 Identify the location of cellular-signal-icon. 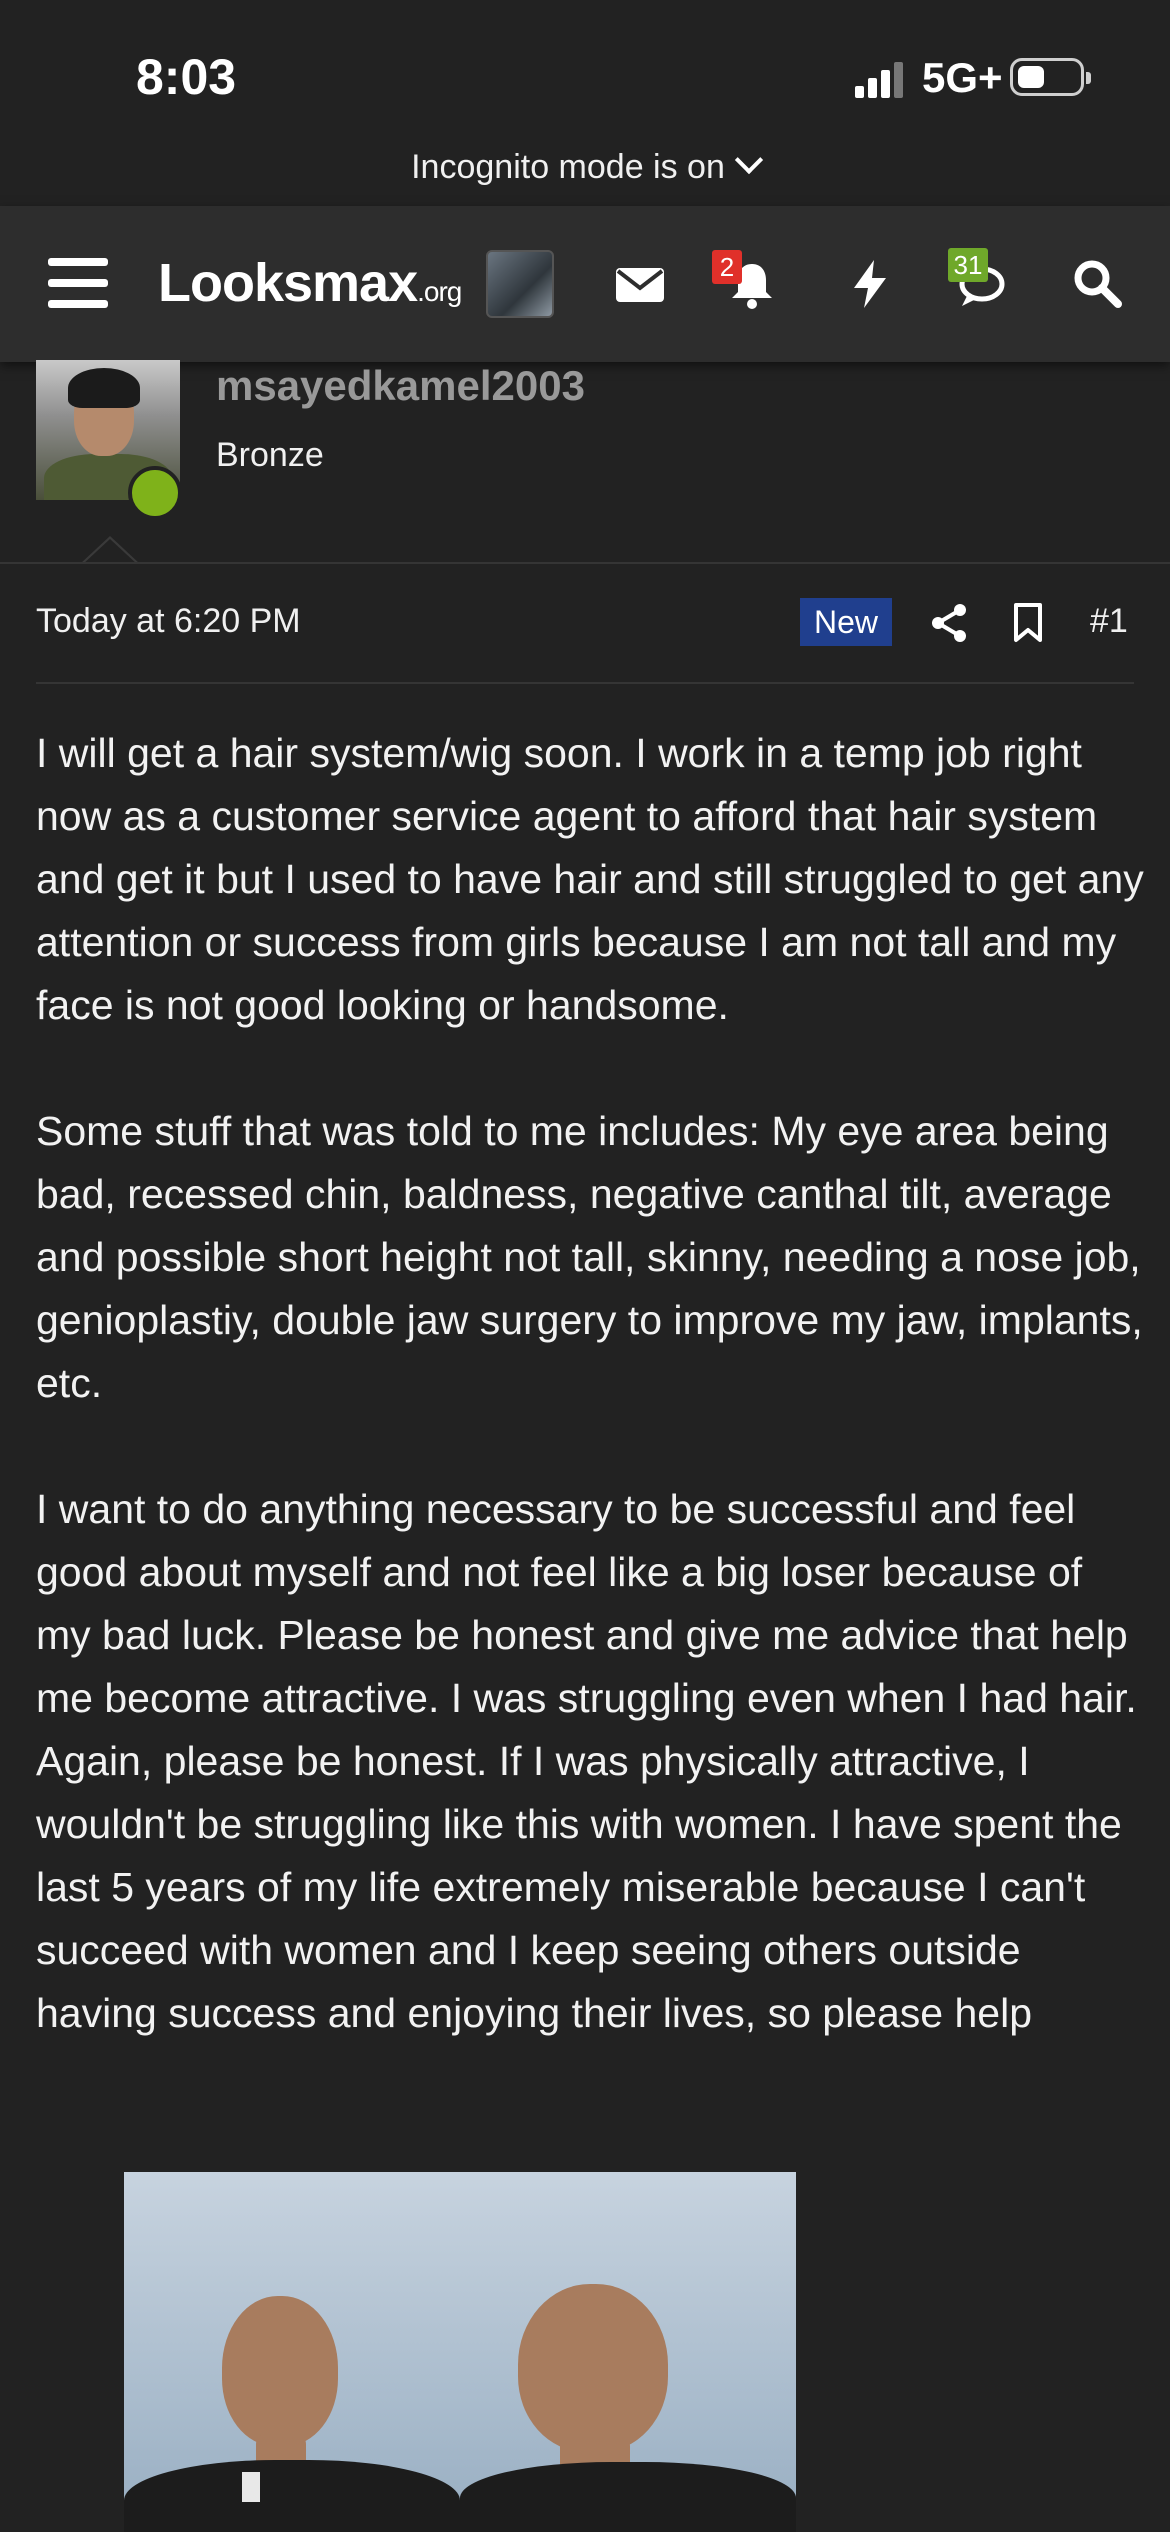
(880, 80).